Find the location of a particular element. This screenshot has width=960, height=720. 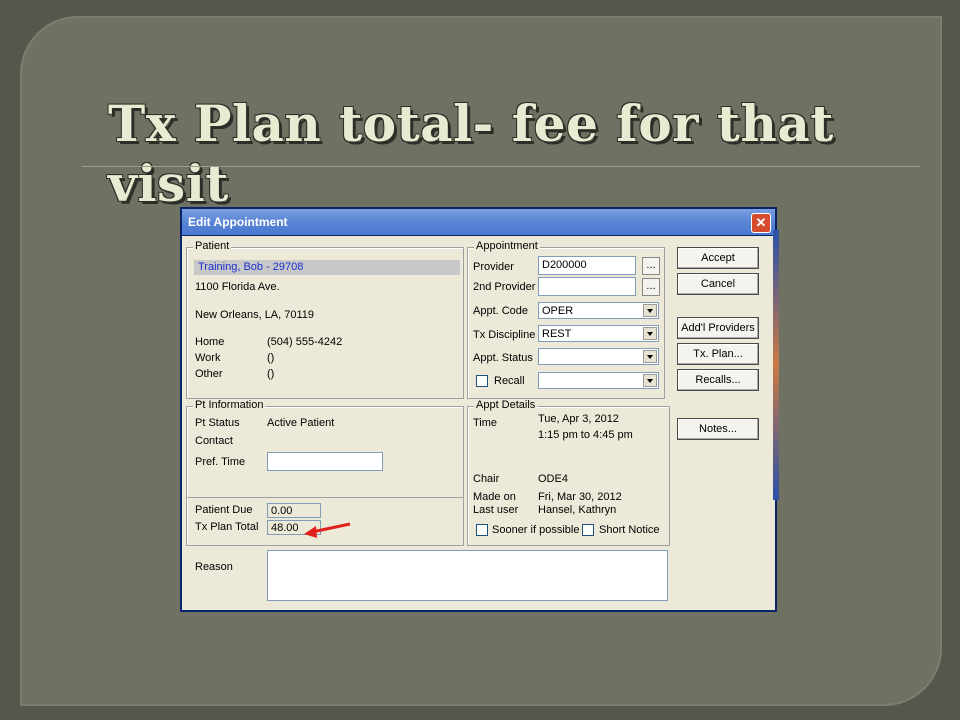

patient-due-label: Patient Due is located at coordinates (224, 510).